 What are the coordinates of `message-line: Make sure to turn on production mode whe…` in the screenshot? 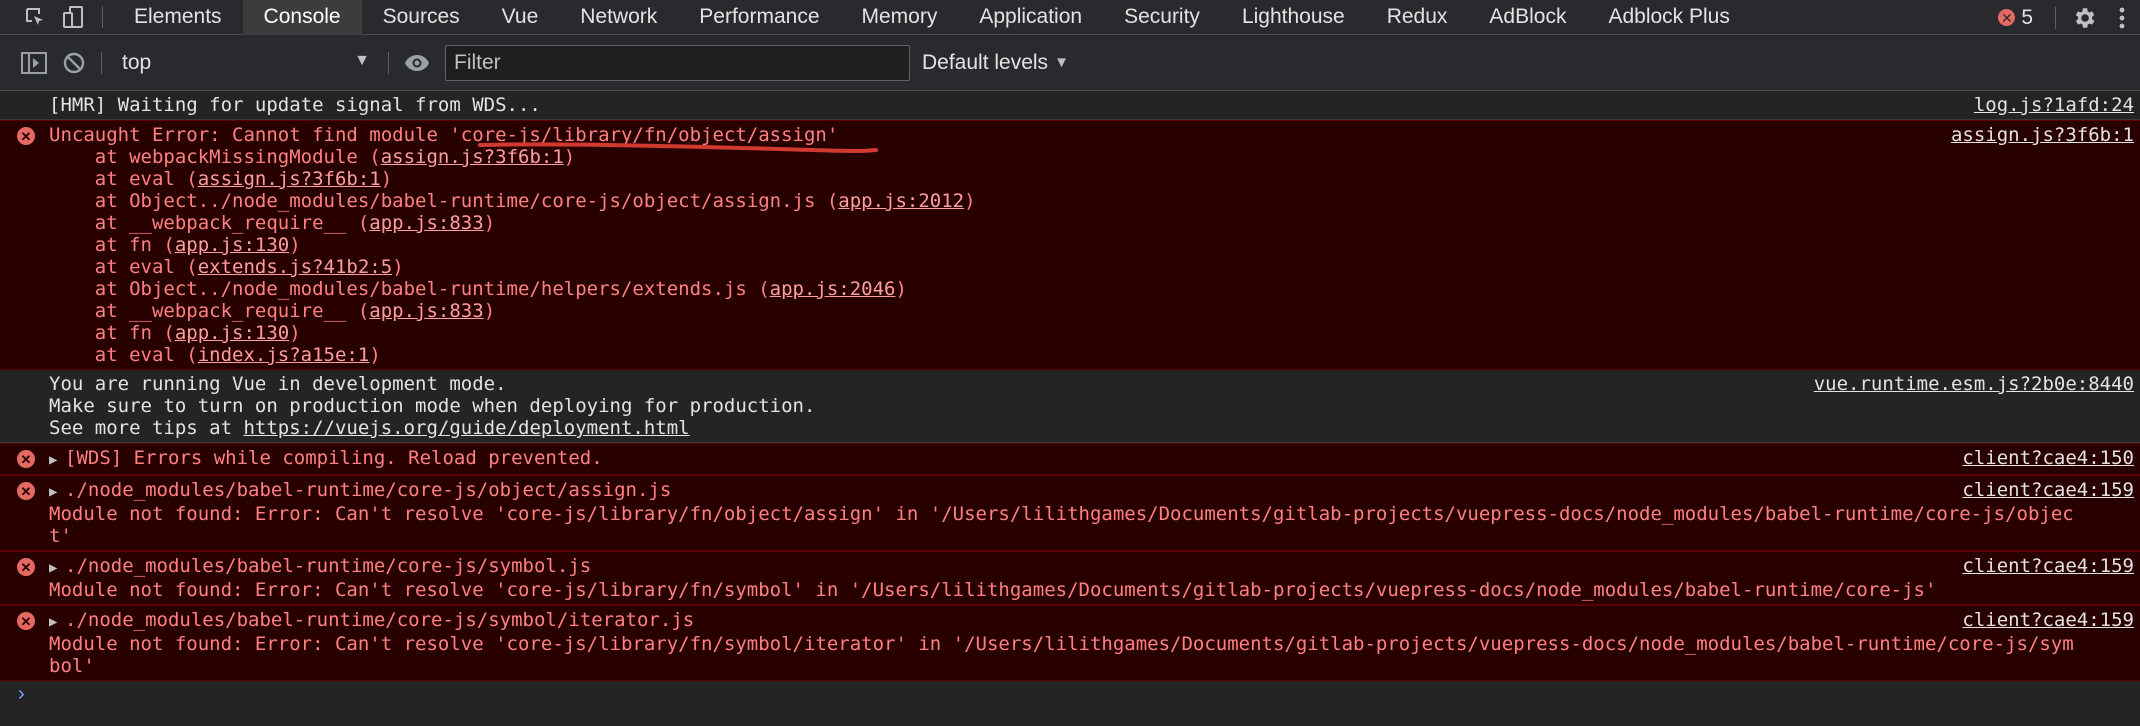 It's located at (432, 406).